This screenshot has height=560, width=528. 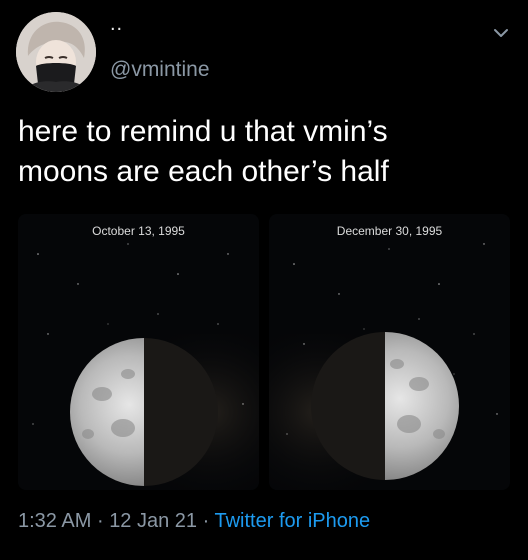 I want to click on avatar-image, so click(x=56, y=52).